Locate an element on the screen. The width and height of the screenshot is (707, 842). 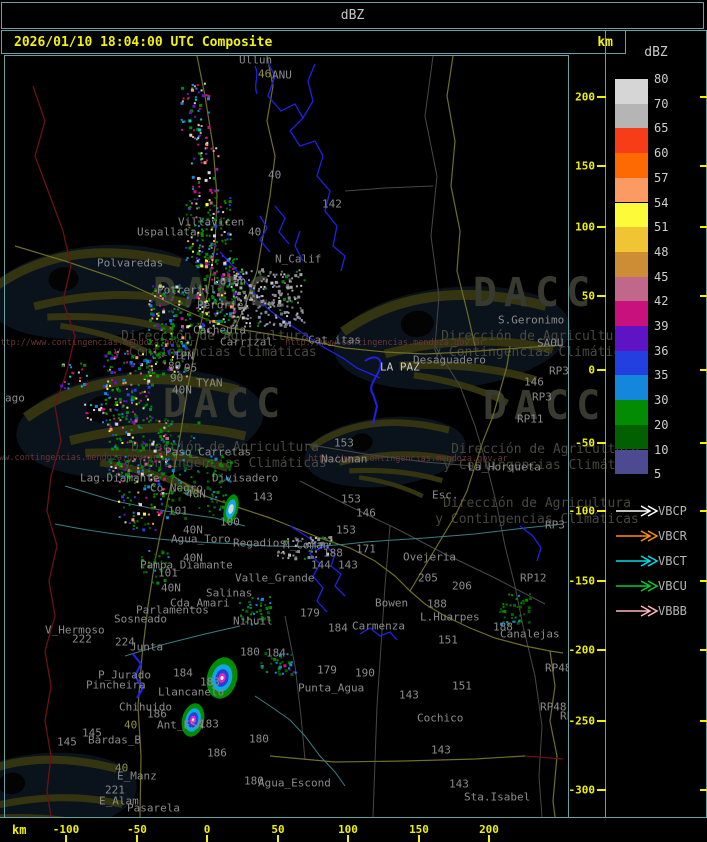
map-label: Canalejas is located at coordinates (530, 634).